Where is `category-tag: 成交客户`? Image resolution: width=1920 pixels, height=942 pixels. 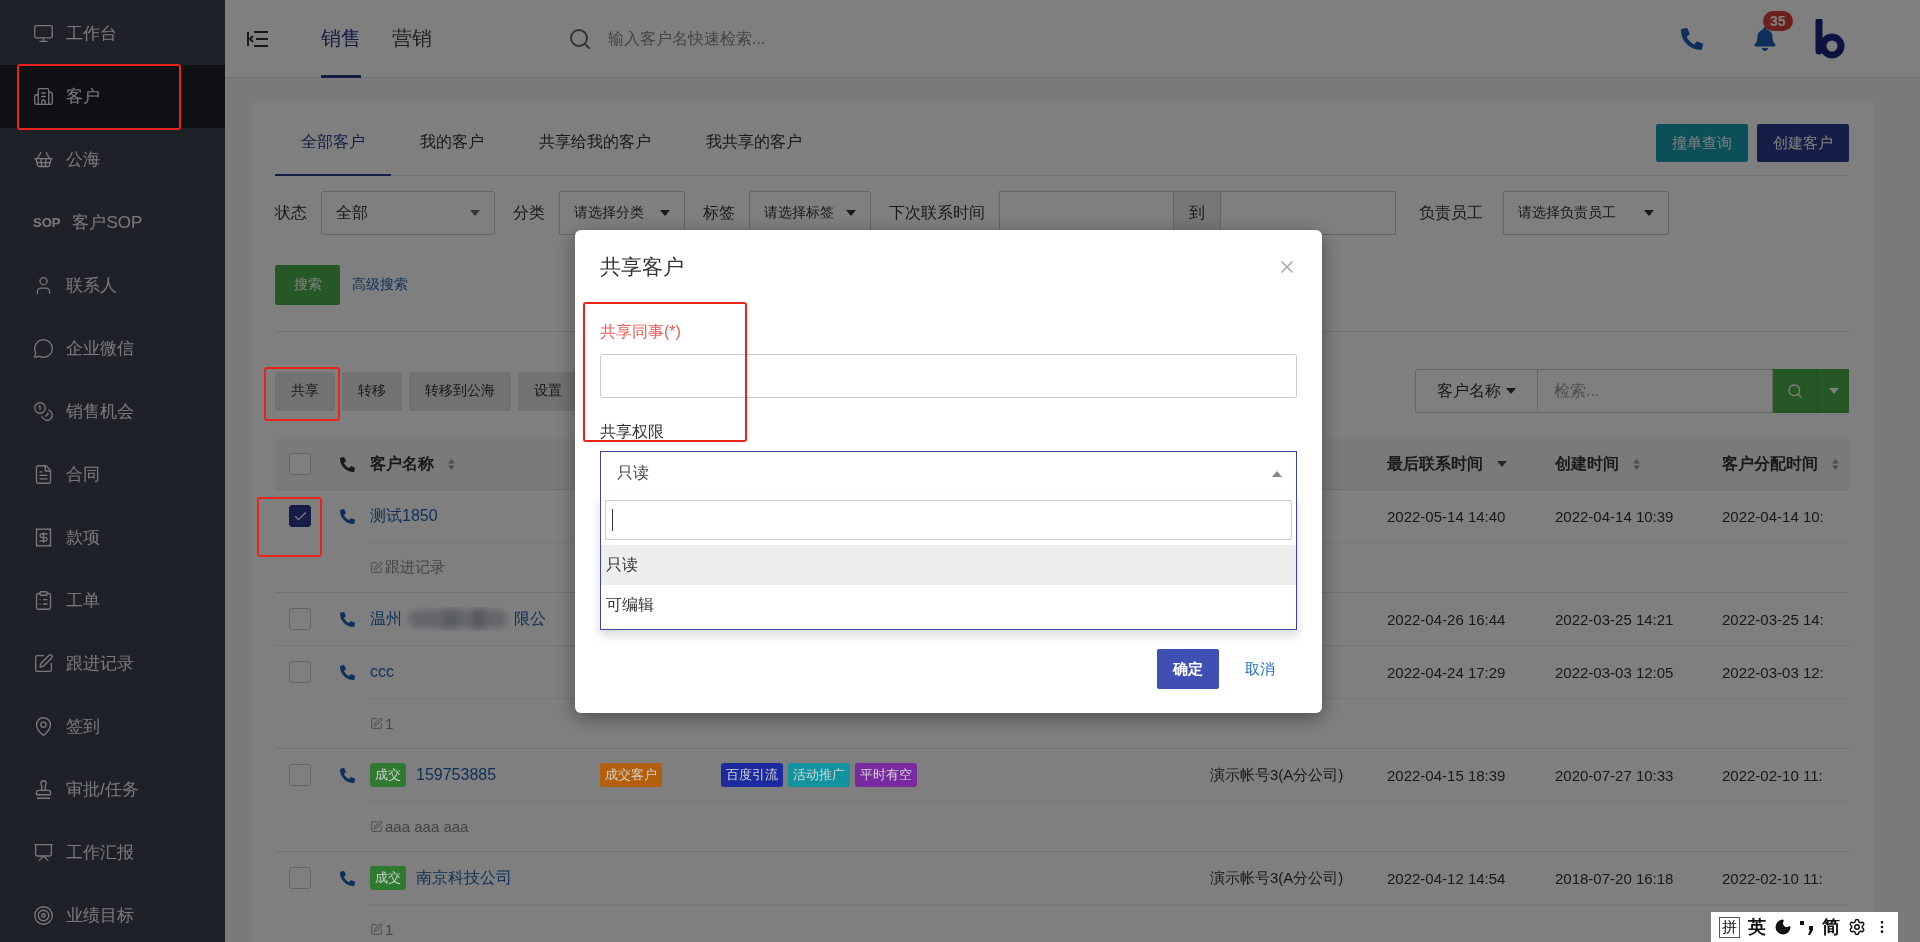
category-tag: 成交客户 is located at coordinates (631, 775).